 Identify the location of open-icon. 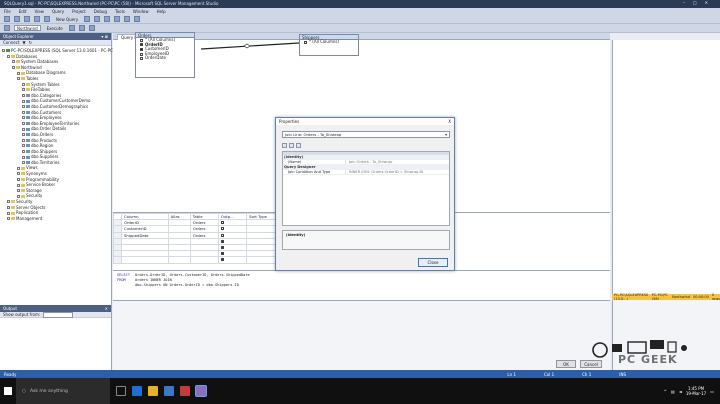
(37, 19).